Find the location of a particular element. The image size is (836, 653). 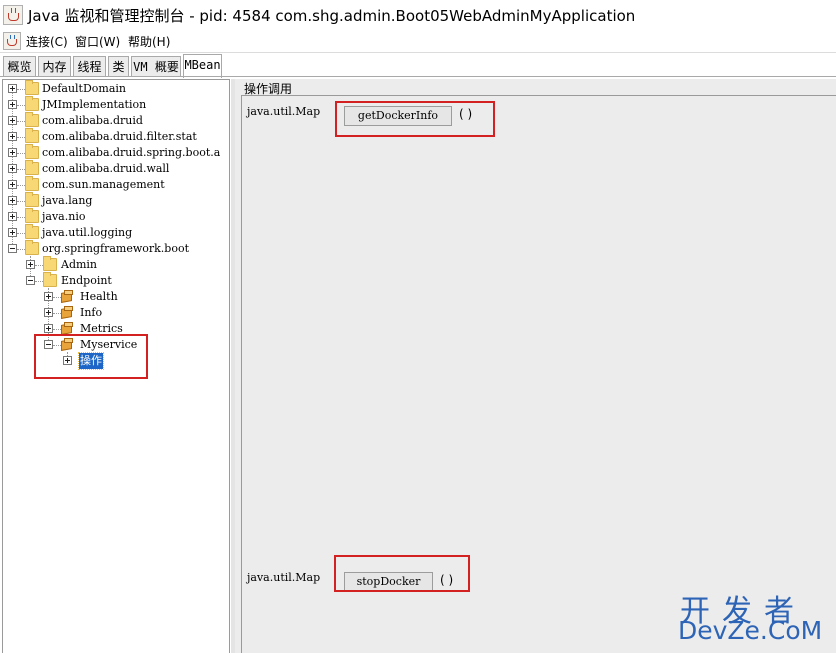

tree-node-java-lang: java.lang is located at coordinates (116, 200).